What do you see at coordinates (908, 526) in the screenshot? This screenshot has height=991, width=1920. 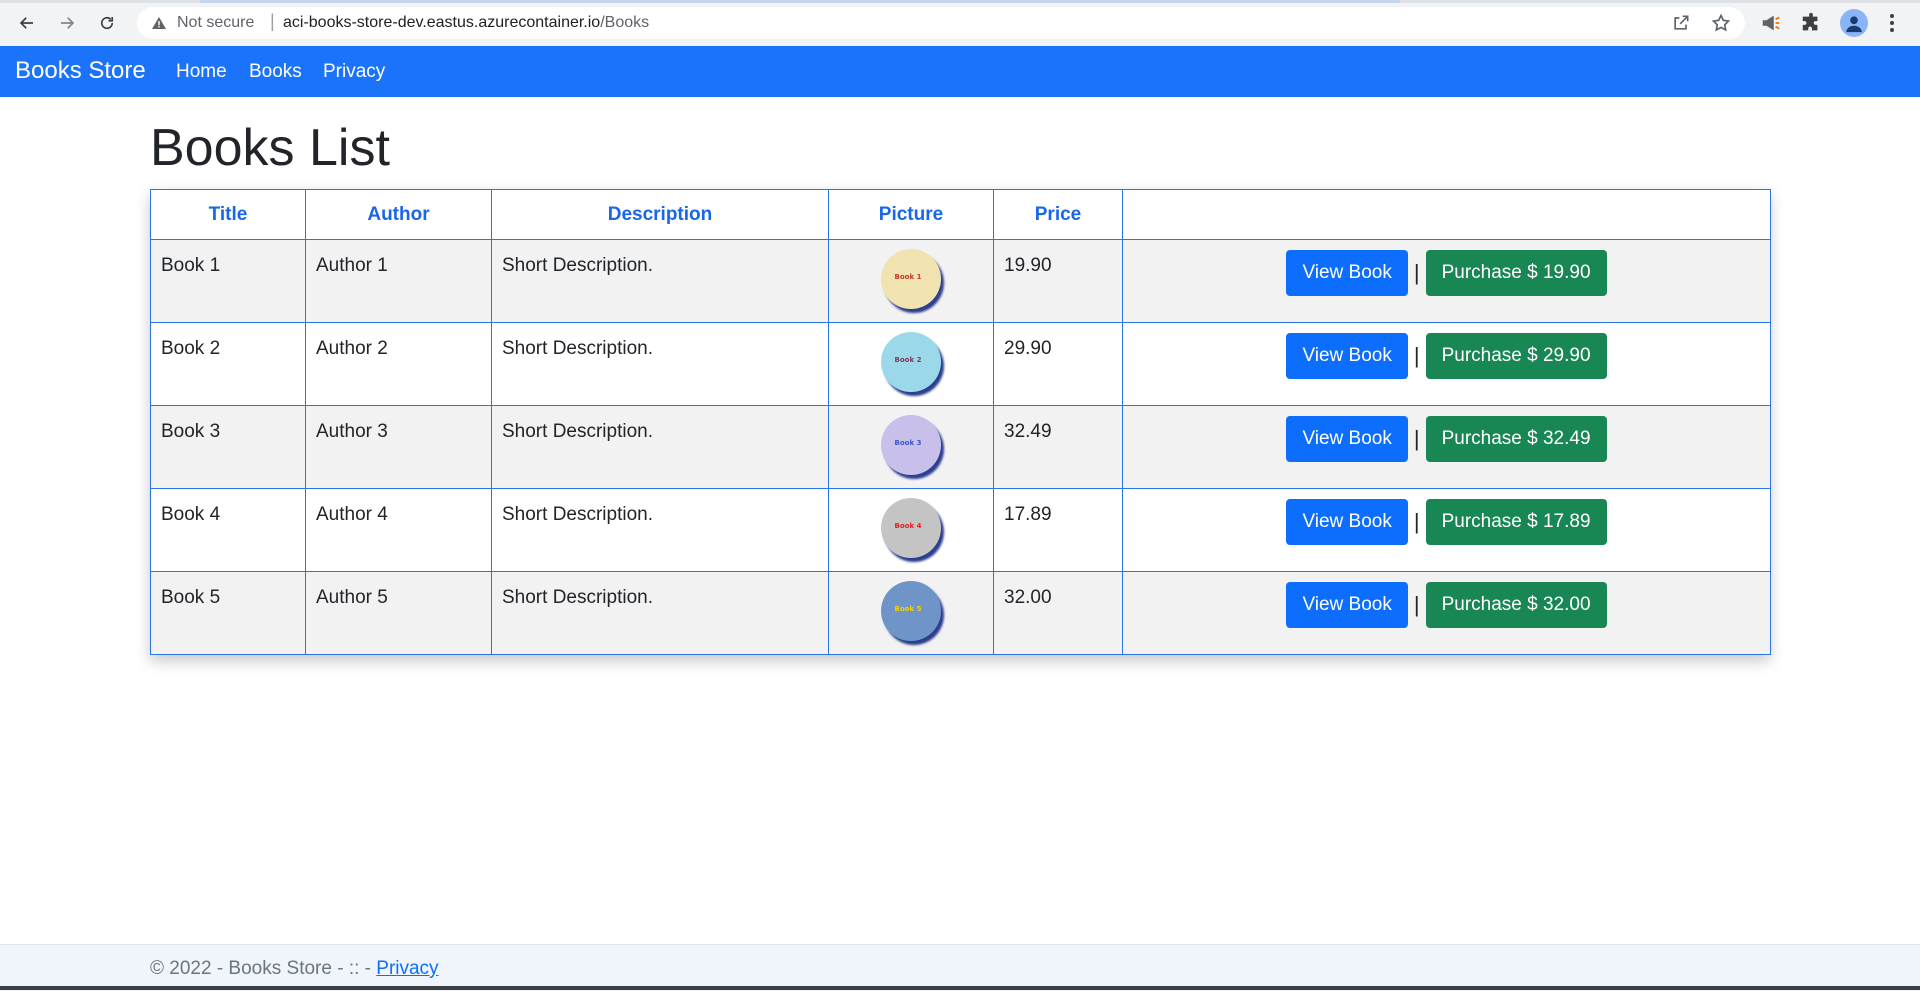 I see `book-cover-label: Book 4` at bounding box center [908, 526].